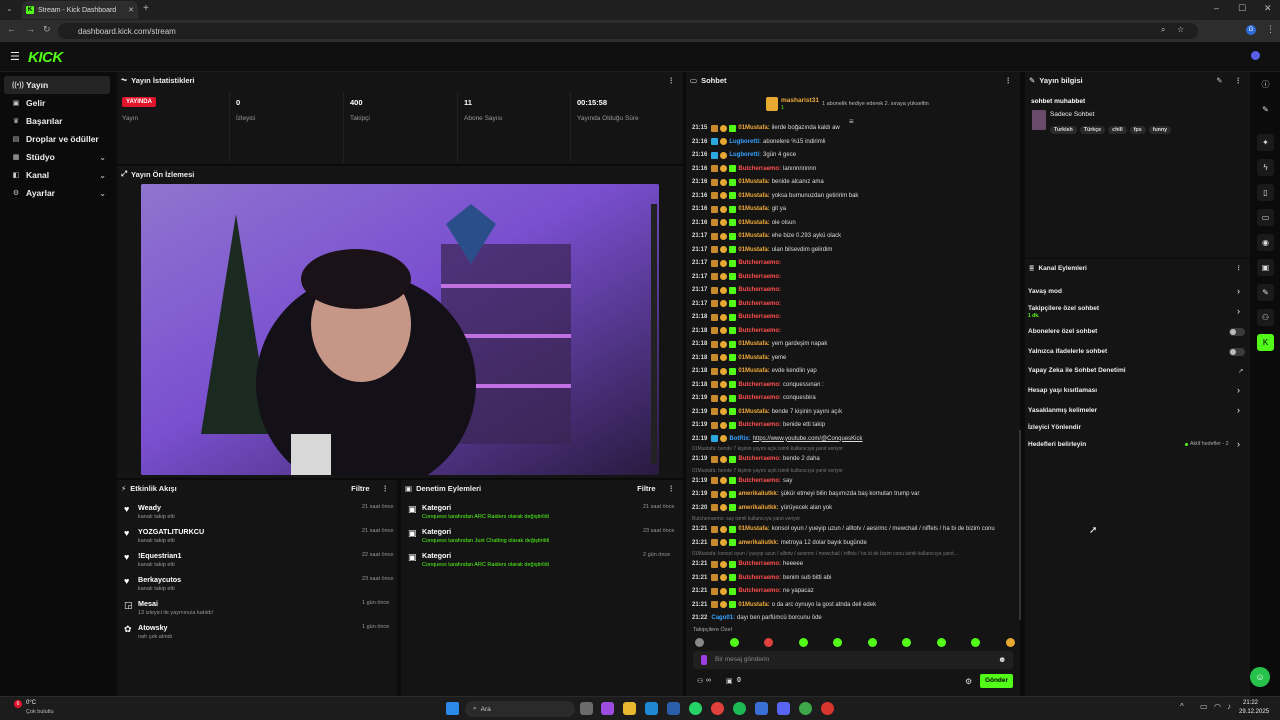 This screenshot has width=1280, height=720. I want to click on weather-desc: Çok bulutlu, so click(40, 712).